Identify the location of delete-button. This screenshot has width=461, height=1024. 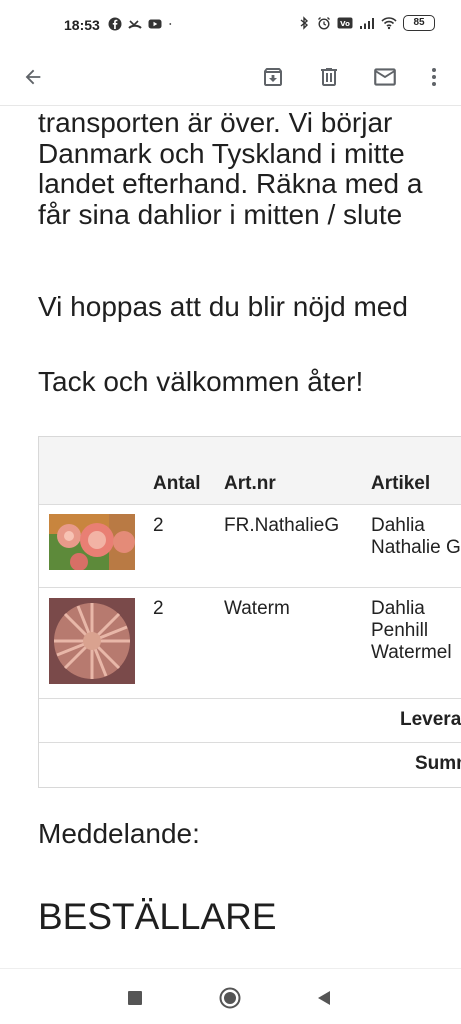
(329, 77).